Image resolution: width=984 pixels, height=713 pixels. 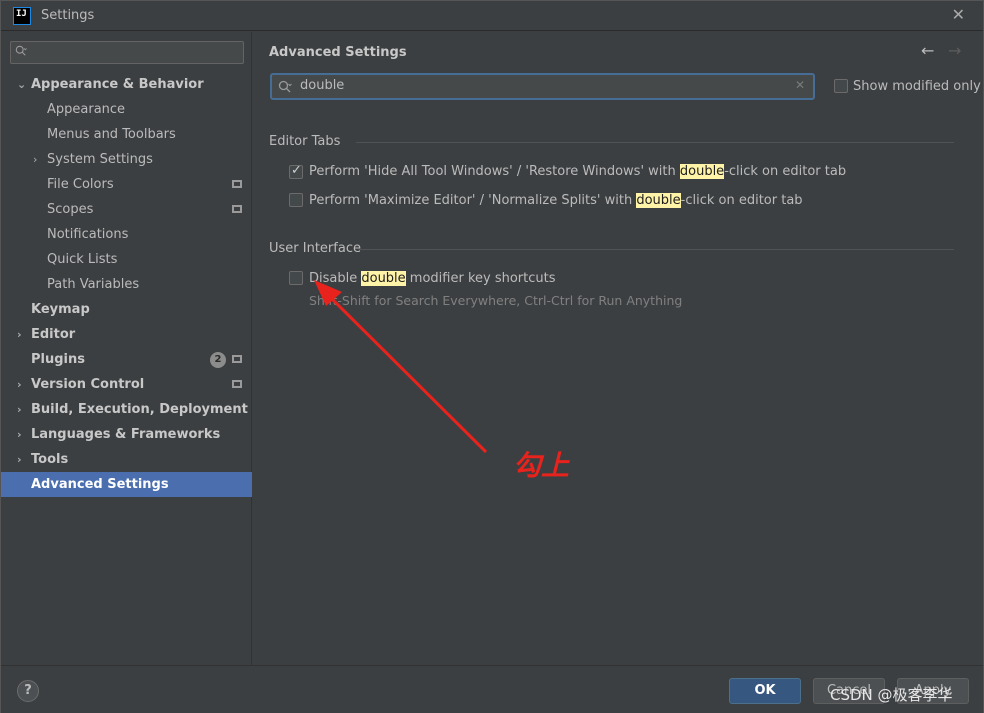 I want to click on annotation-text: 勾上, so click(x=541, y=465).